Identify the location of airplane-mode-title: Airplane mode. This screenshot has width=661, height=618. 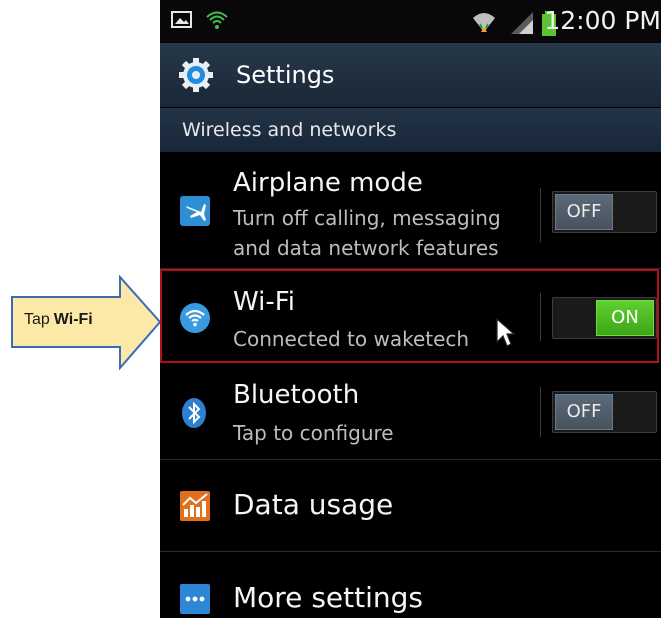
(328, 183).